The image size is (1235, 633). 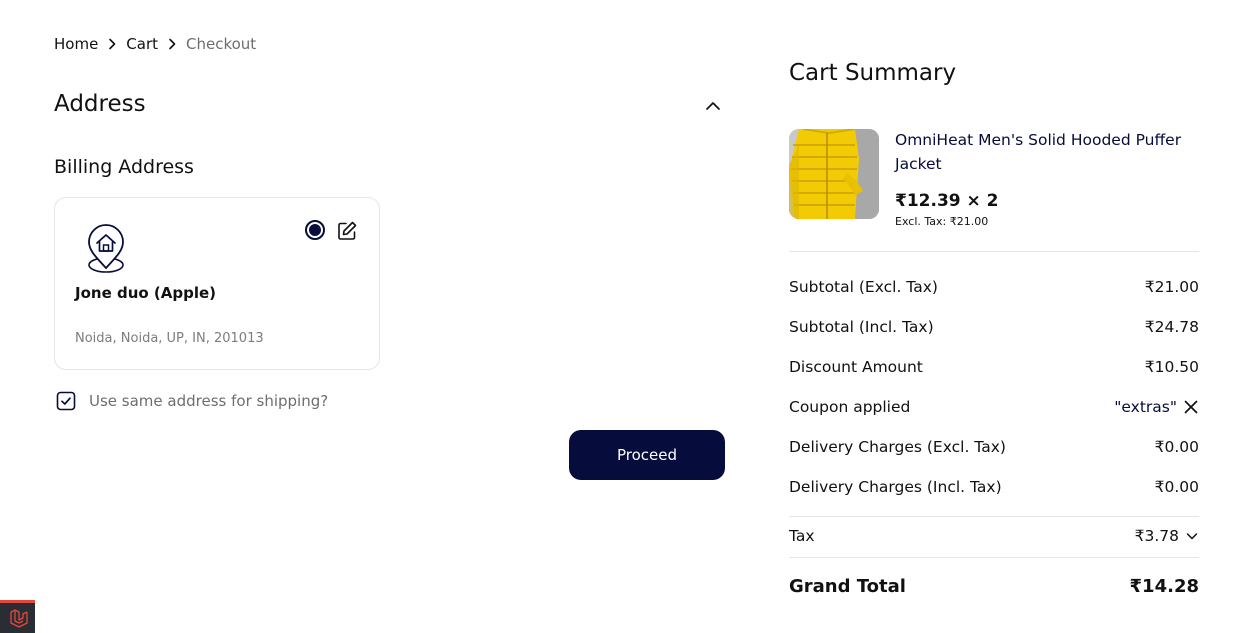 What do you see at coordinates (994, 367) in the screenshot?
I see `summary-row-discount: Discount Amount ₹10.50` at bounding box center [994, 367].